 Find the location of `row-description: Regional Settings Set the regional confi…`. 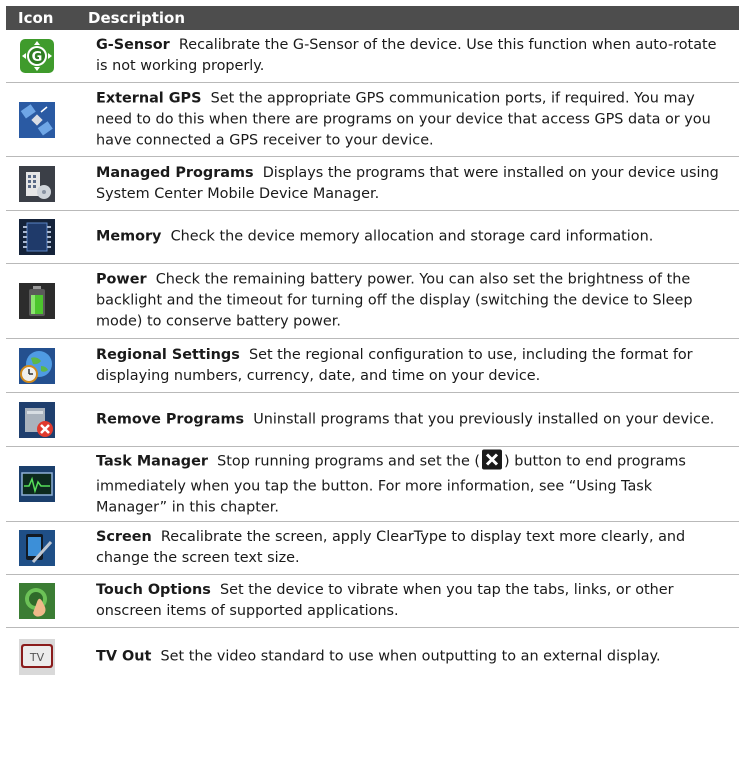

row-description: Regional Settings Set the regional confi… is located at coordinates (410, 366).